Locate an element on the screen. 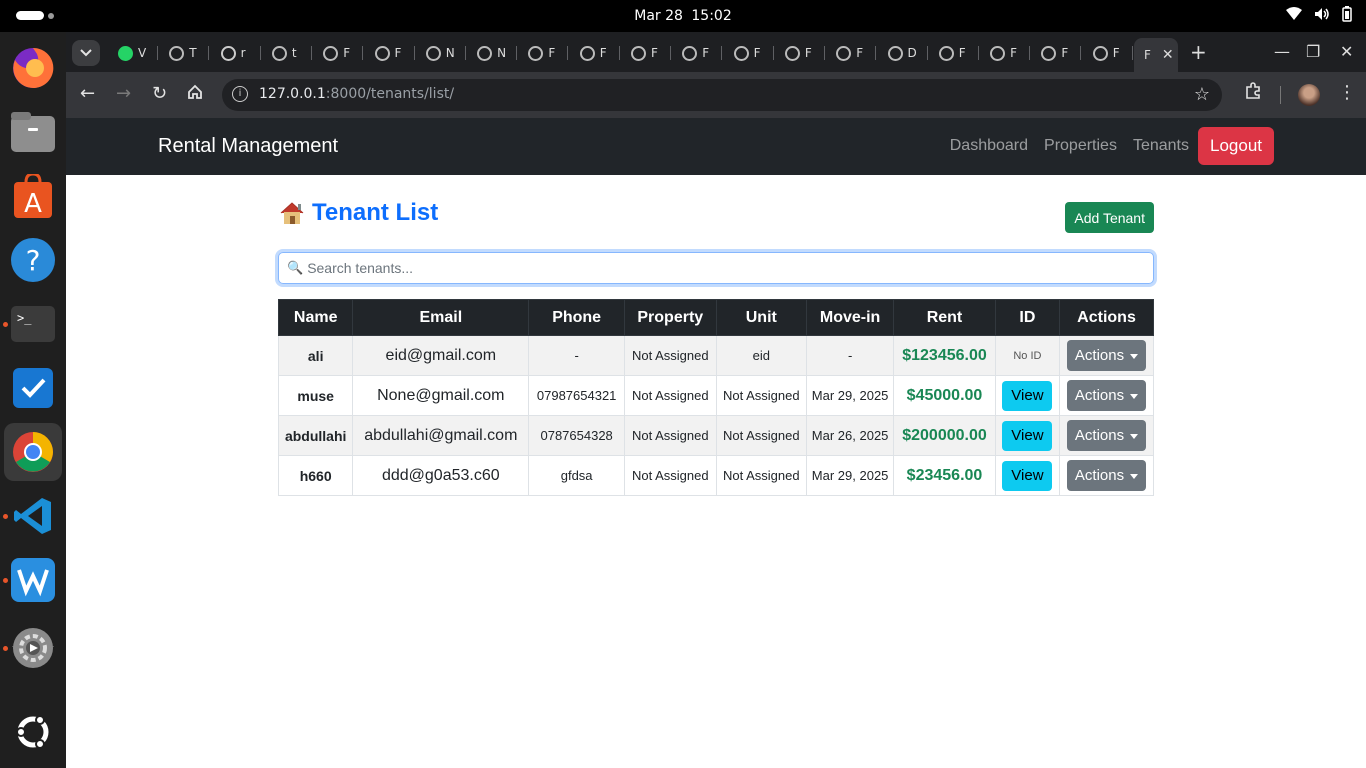 Image resolution: width=1366 pixels, height=768 pixels. col-header-unit: Unit is located at coordinates (761, 317).